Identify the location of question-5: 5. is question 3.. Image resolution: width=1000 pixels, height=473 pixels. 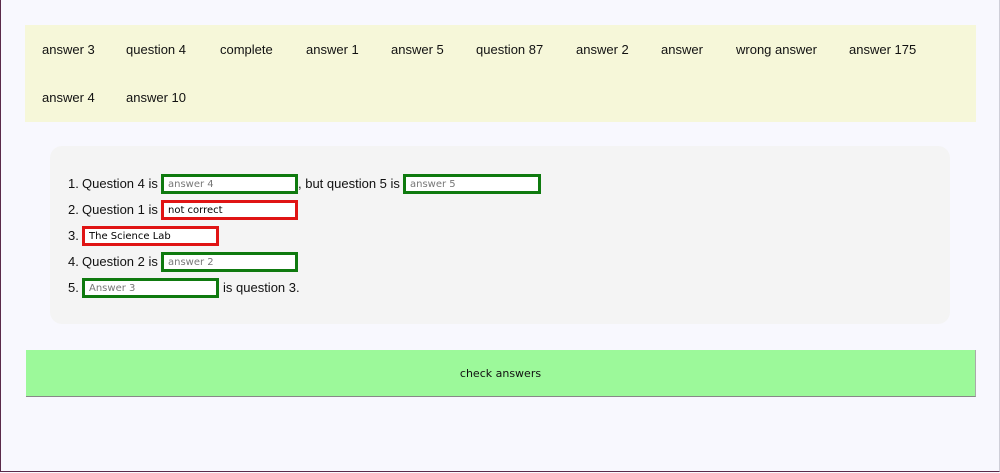
(198, 288).